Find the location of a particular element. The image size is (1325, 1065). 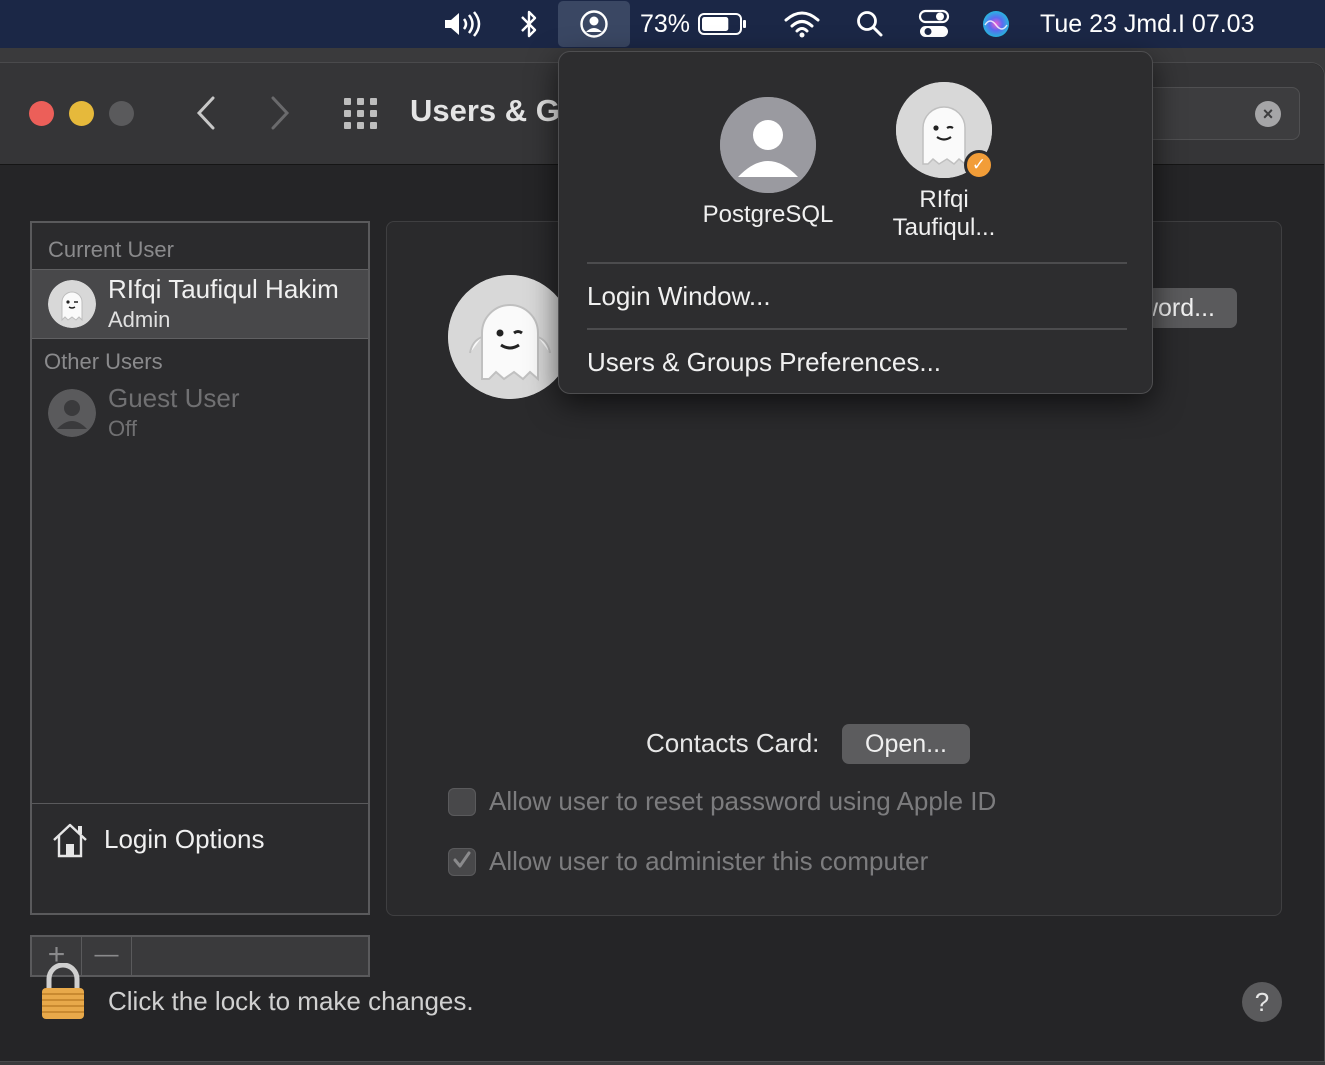

active-user-check-icon: ✓ is located at coordinates (979, 165).